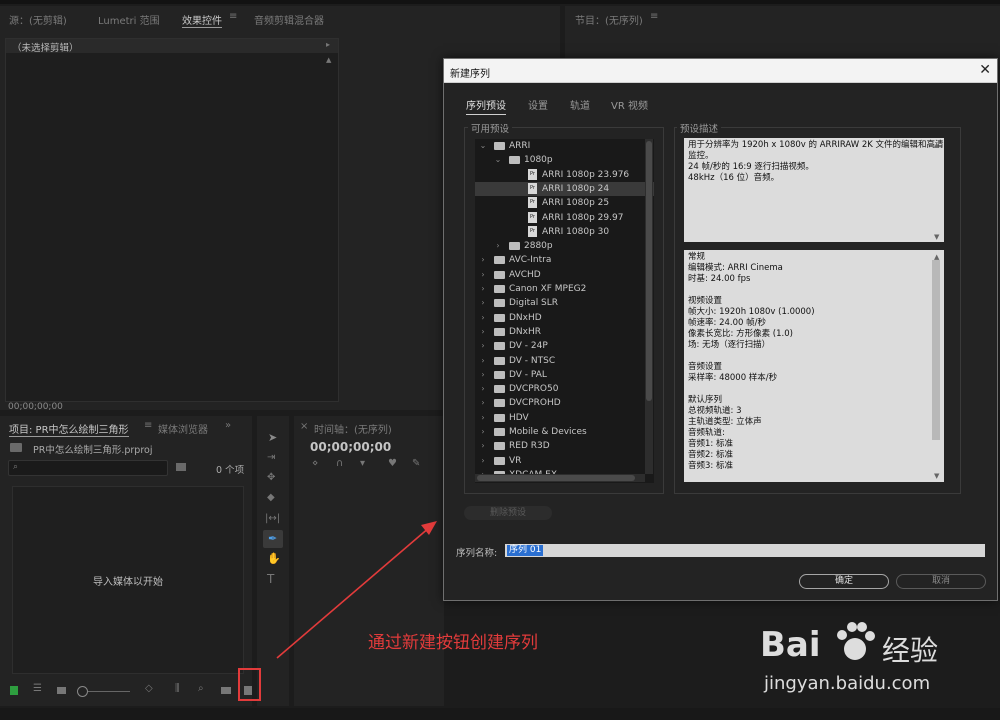 The width and height of the screenshot is (1000, 720). What do you see at coordinates (564, 203) in the screenshot?
I see `tree-preset-item: Pr ARRI 1080p 25` at bounding box center [564, 203].